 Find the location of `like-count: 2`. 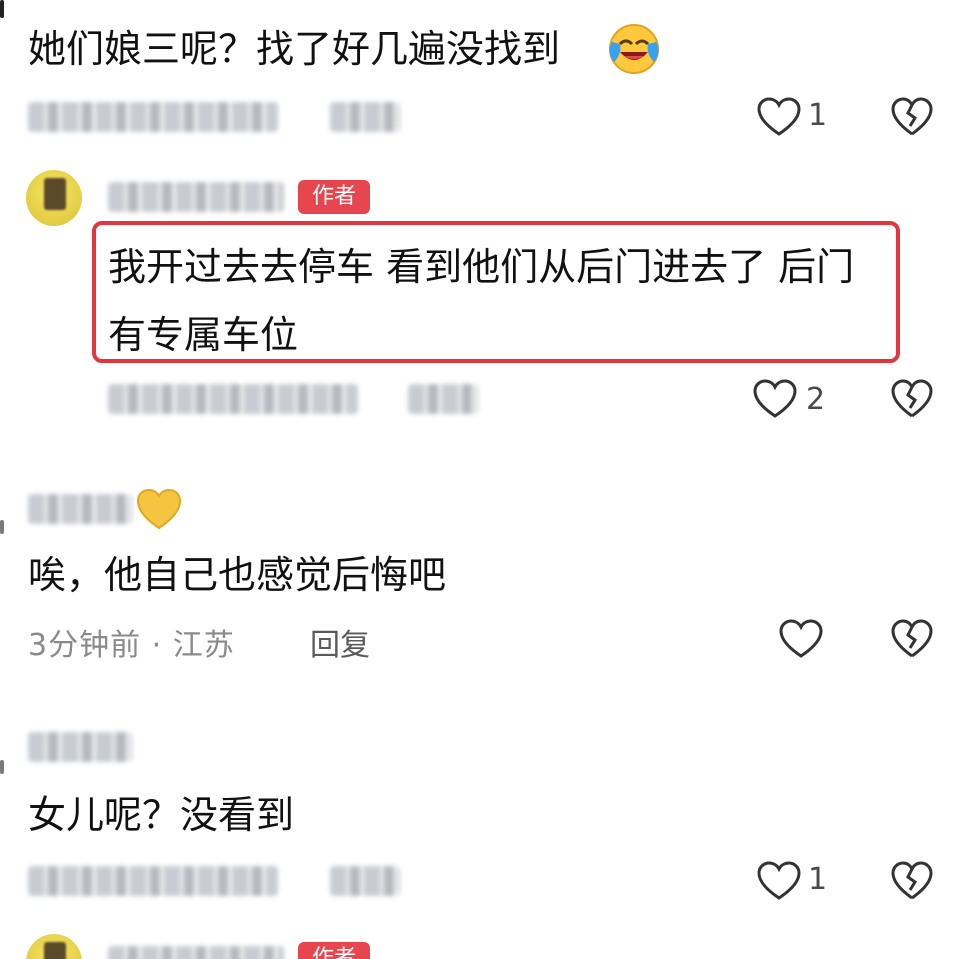

like-count: 2 is located at coordinates (816, 399).